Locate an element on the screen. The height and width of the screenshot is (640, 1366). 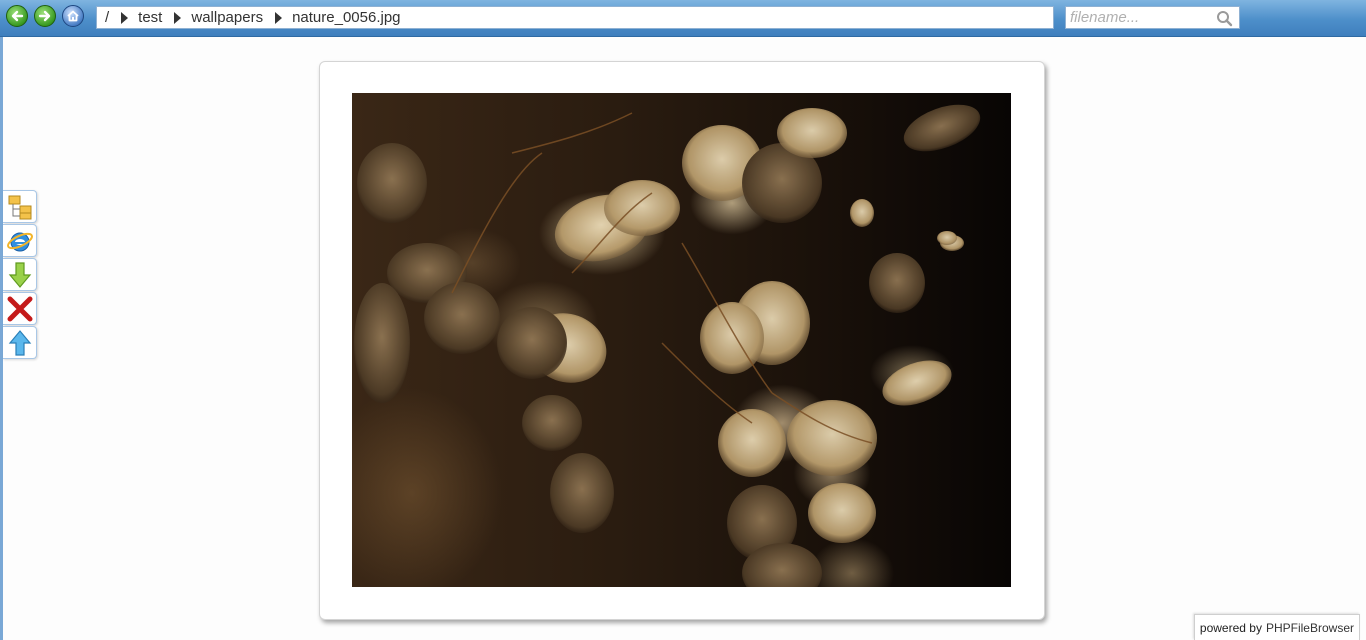
action-toolbar is located at coordinates (20, 275).